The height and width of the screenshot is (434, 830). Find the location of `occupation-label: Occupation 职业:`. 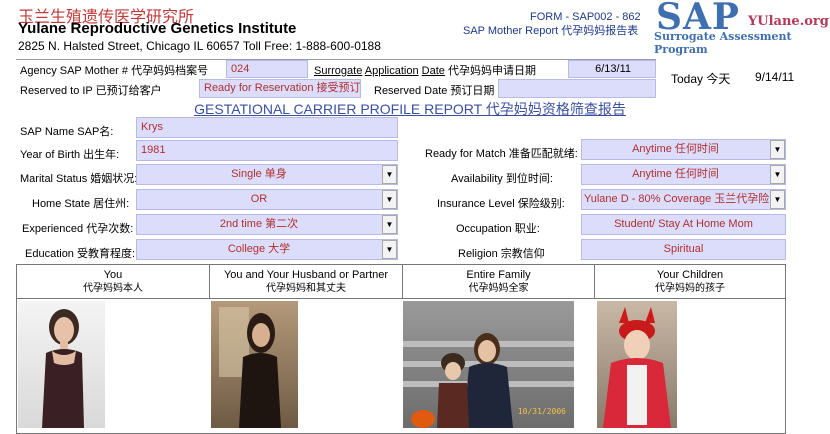

occupation-label: Occupation 职业: is located at coordinates (498, 229).